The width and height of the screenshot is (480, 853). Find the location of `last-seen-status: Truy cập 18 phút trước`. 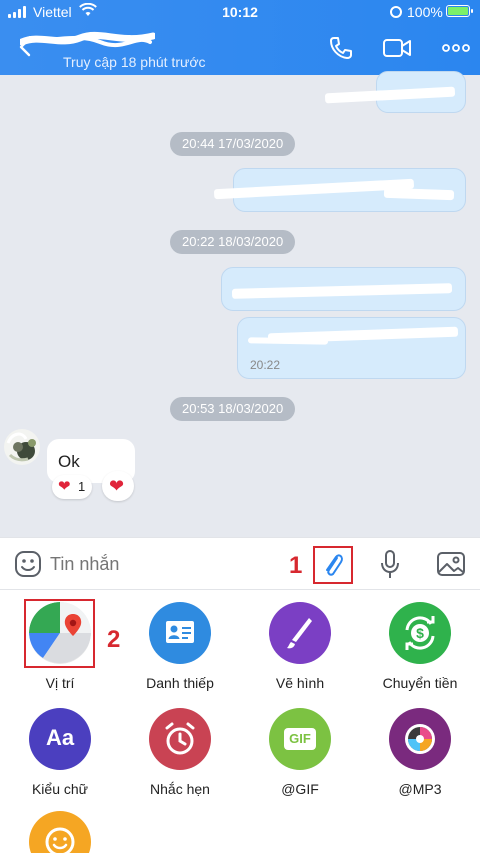

last-seen-status: Truy cập 18 phút trước is located at coordinates (134, 62).